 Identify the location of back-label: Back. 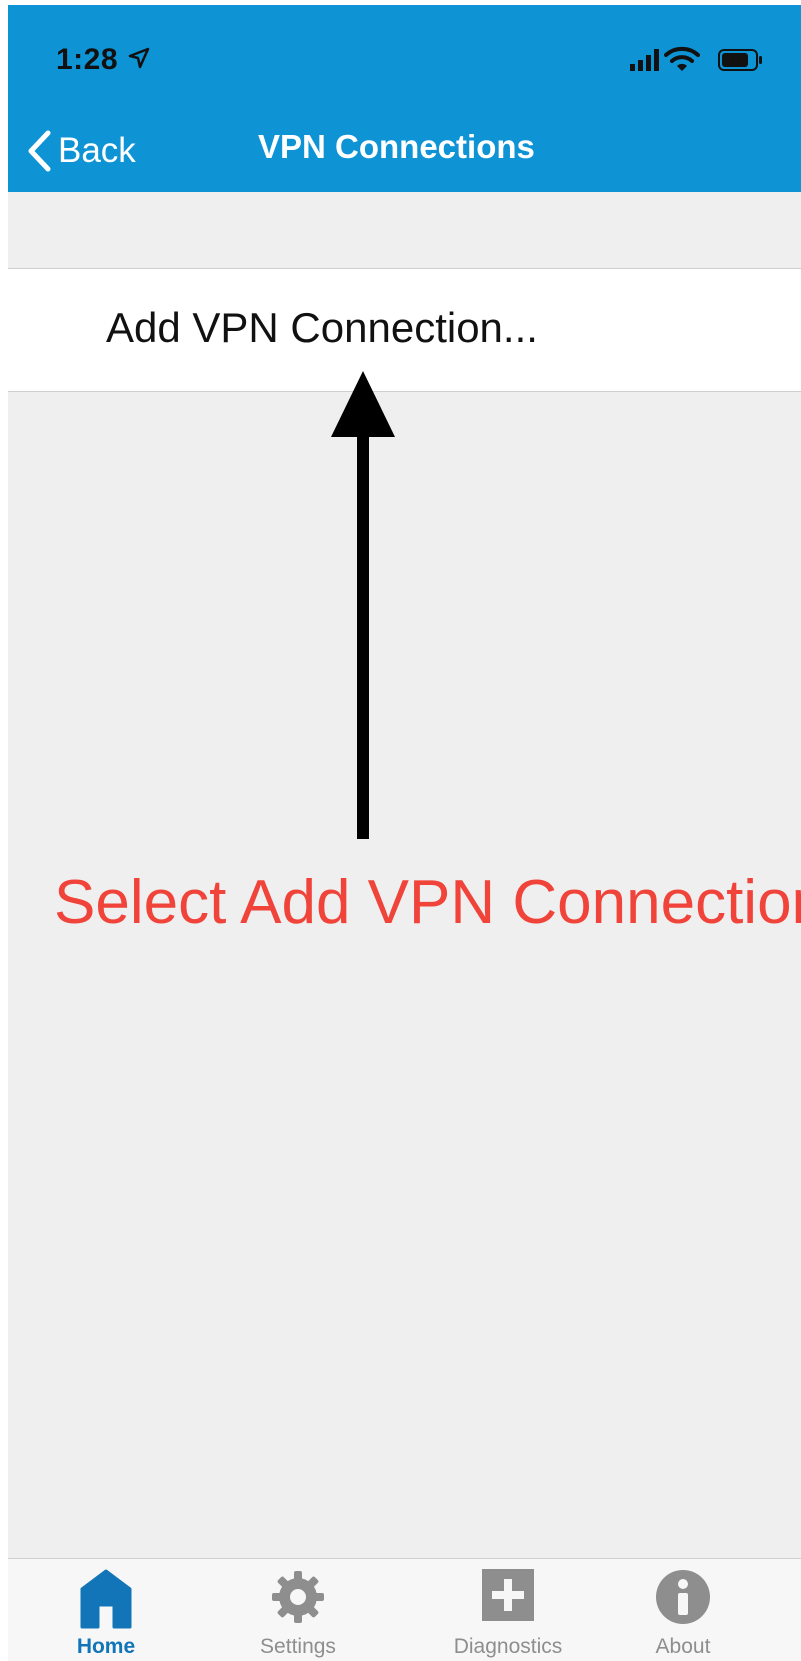
(97, 150).